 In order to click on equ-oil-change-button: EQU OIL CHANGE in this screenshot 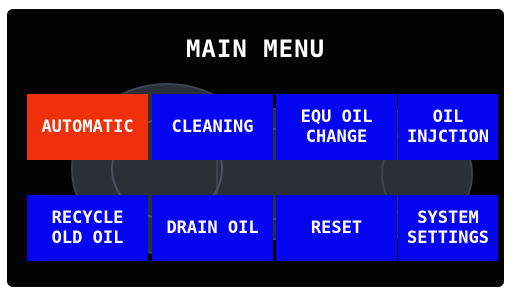, I will do `click(336, 127)`.